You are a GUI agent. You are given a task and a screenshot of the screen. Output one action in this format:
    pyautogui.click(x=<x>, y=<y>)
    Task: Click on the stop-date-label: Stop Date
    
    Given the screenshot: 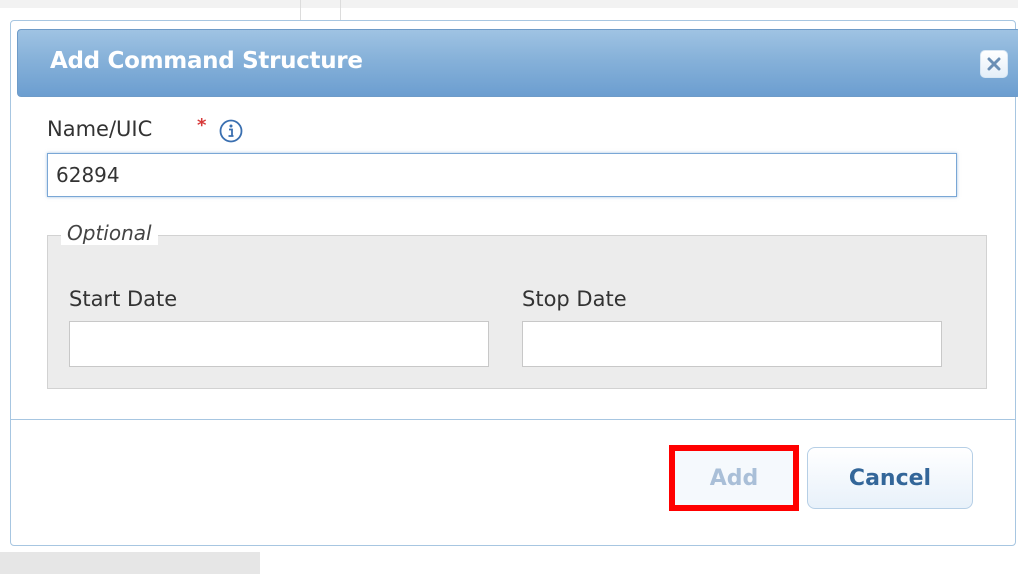 What is the action you would take?
    pyautogui.click(x=574, y=299)
    